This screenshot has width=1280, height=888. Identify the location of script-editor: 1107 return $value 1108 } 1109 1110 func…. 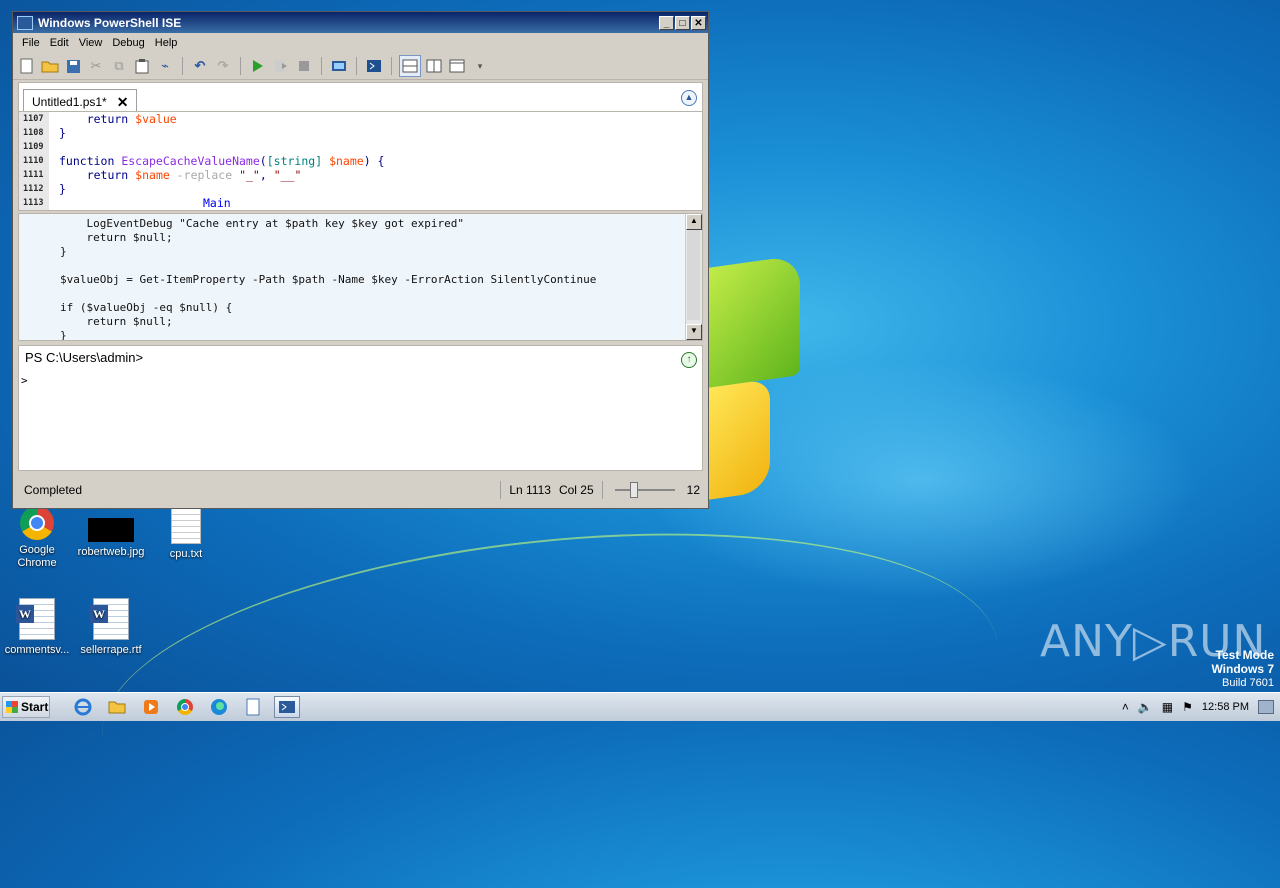
(360, 161).